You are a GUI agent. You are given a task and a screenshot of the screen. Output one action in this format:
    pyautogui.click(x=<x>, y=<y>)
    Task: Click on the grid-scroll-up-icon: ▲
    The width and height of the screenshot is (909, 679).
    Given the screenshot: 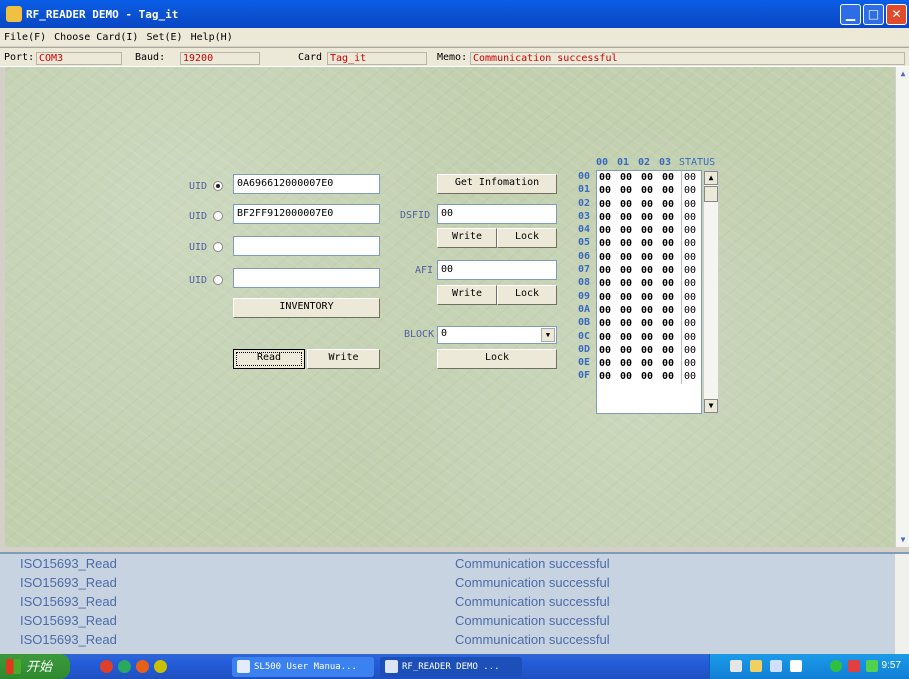 What is the action you would take?
    pyautogui.click(x=711, y=178)
    